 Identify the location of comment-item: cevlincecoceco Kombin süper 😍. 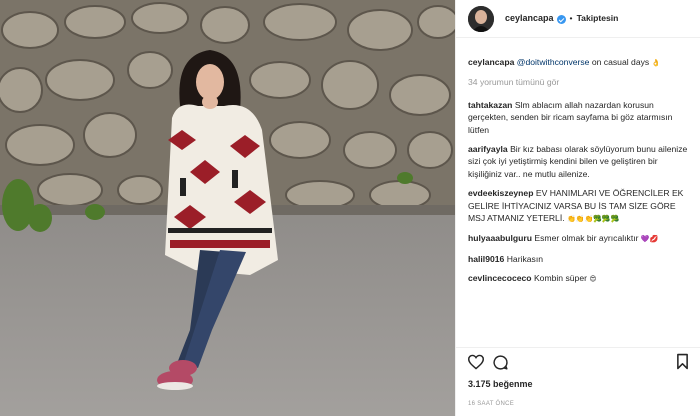
(579, 278).